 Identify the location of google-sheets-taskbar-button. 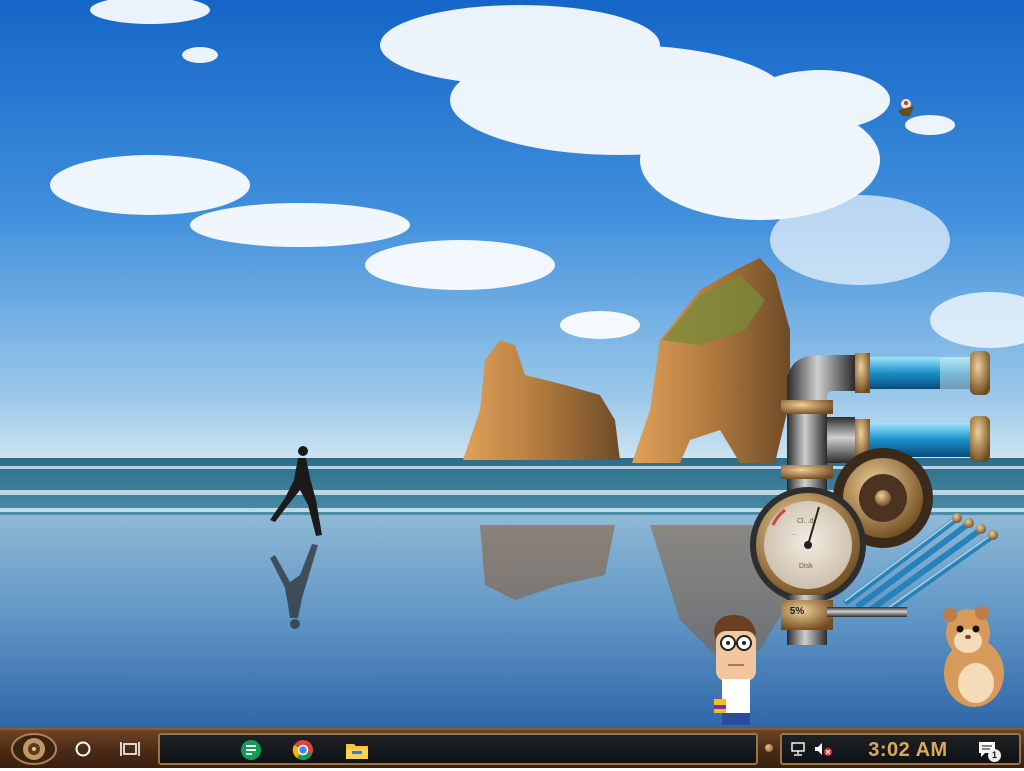
(251, 750).